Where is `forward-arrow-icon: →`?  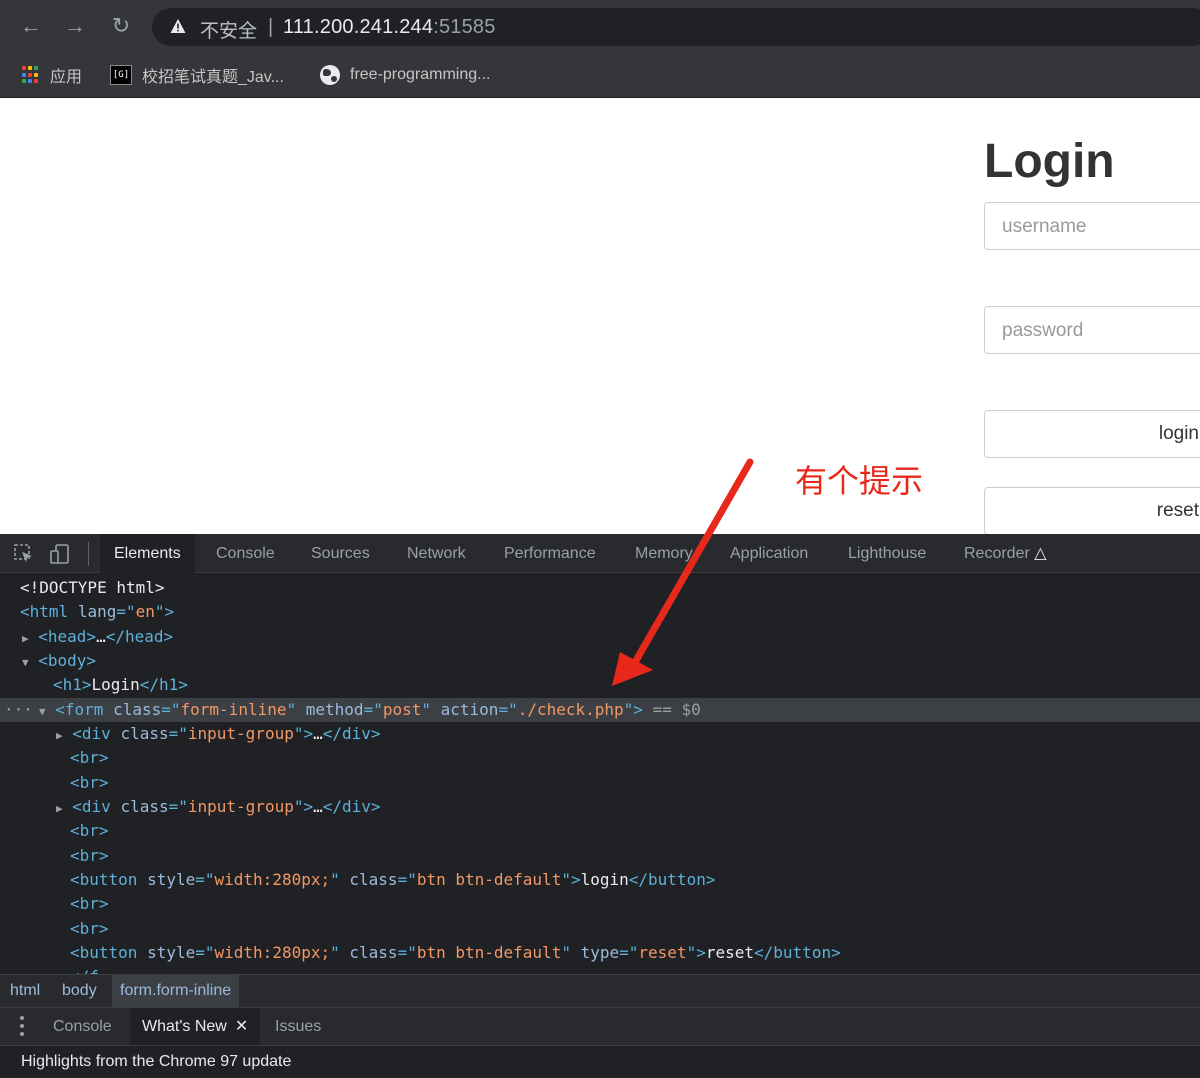
forward-arrow-icon: → is located at coordinates (75, 26).